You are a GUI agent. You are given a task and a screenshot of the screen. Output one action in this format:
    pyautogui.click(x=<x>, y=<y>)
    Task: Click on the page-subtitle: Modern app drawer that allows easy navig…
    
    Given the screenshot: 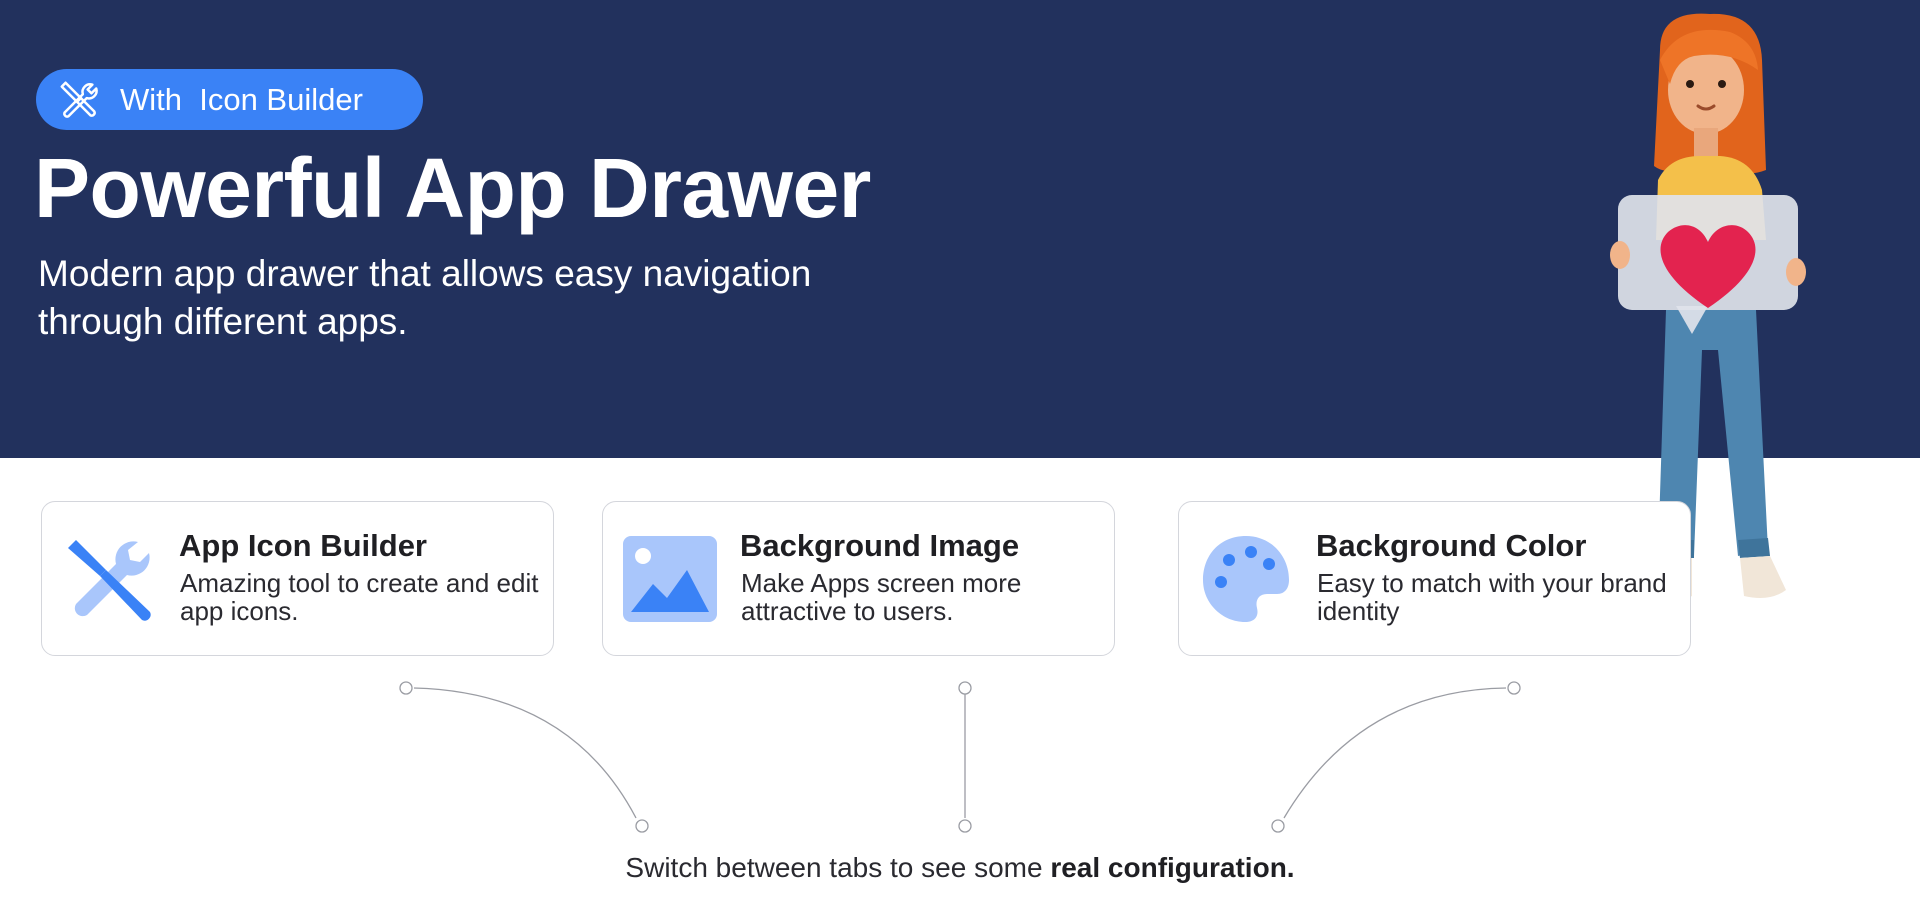 What is the action you would take?
    pyautogui.click(x=425, y=297)
    